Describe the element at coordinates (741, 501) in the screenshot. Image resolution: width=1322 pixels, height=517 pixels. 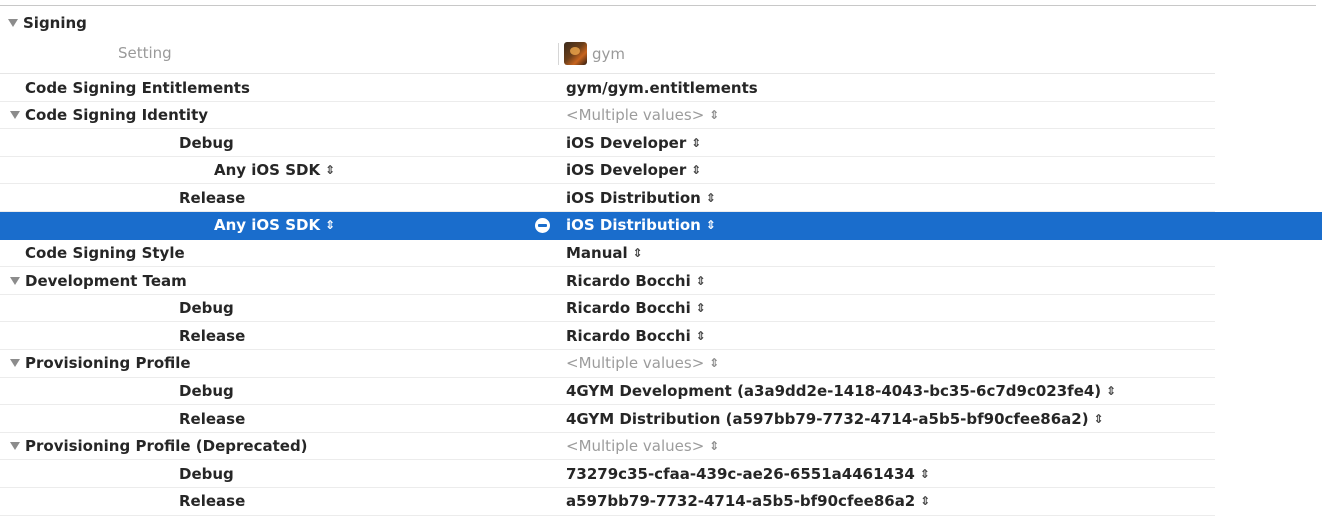
I see `setting-value: a597bb79-7732-4714-a5b5-bf90cfee86a2` at that location.